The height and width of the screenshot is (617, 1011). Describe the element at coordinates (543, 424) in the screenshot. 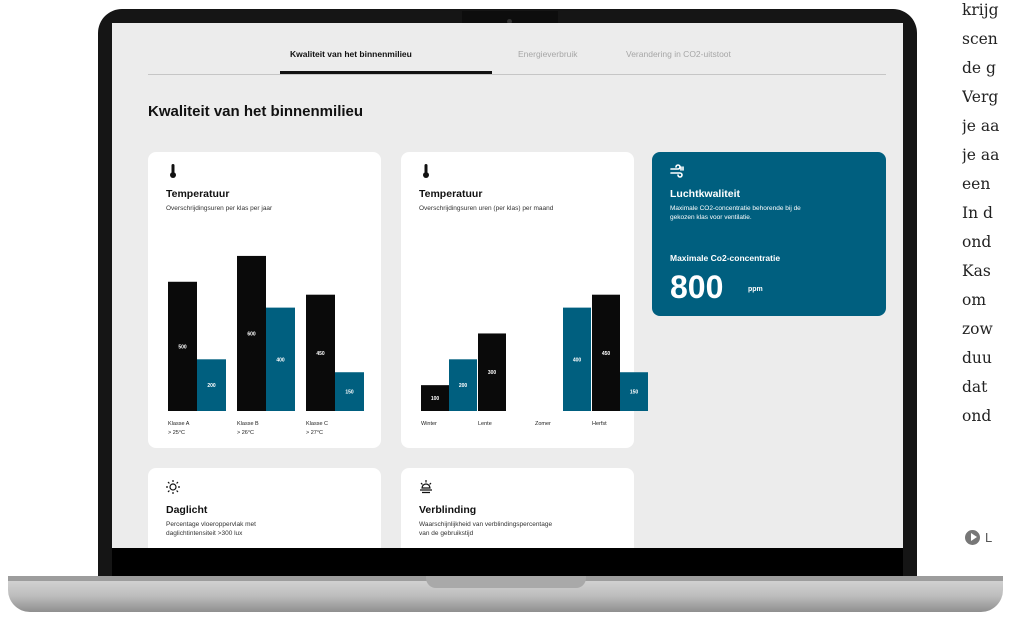

I see `category-label: Zomer` at that location.